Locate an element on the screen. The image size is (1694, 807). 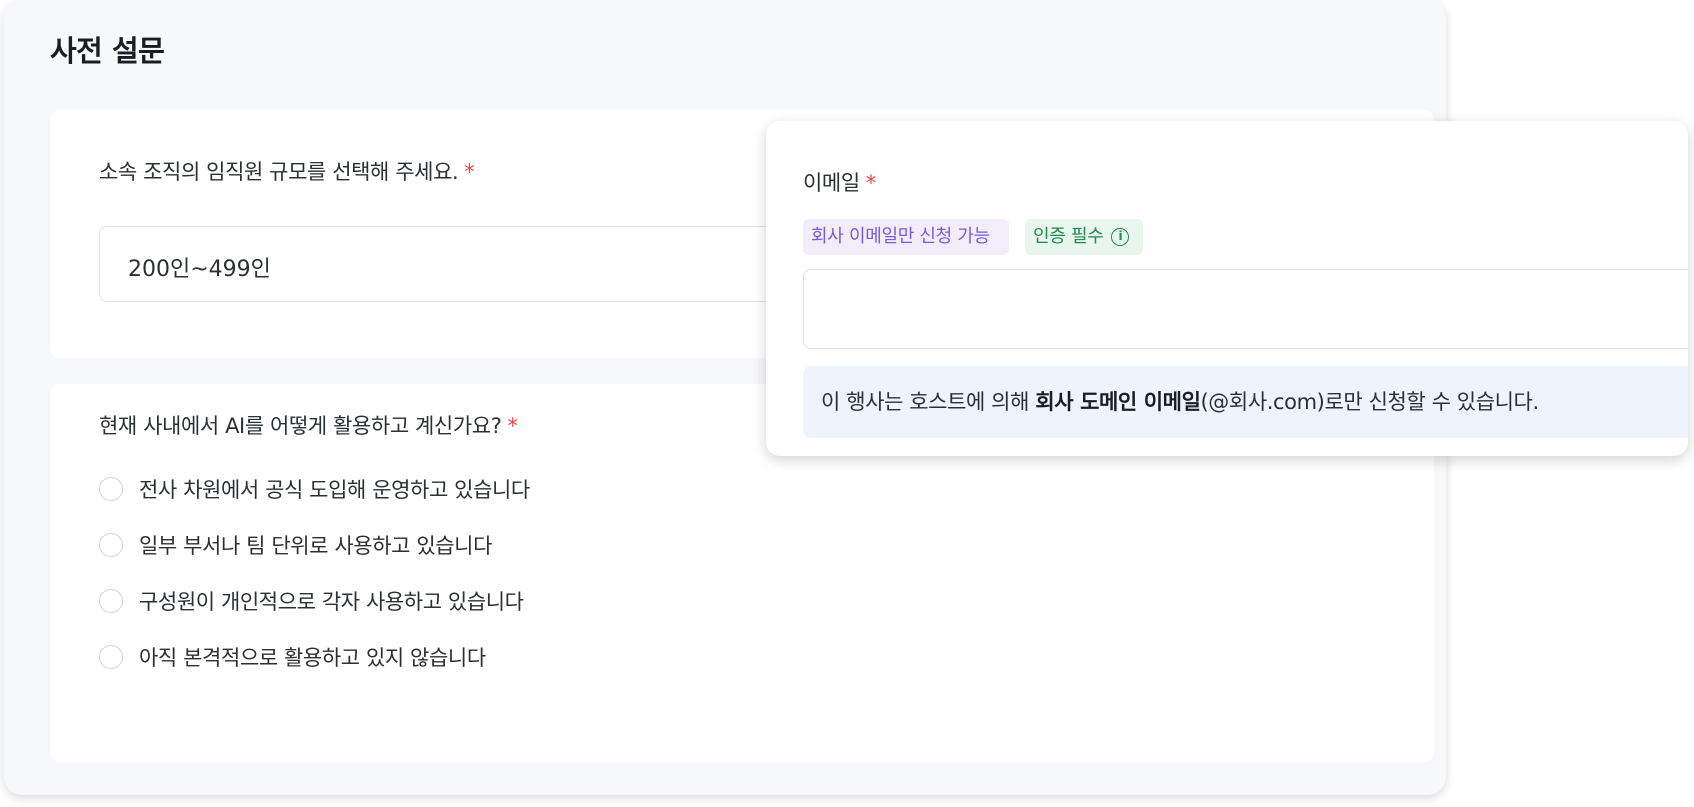
radio-option-department: 일부 부서나 팀 단위로 사용하고 있습니다 is located at coordinates (295, 545).